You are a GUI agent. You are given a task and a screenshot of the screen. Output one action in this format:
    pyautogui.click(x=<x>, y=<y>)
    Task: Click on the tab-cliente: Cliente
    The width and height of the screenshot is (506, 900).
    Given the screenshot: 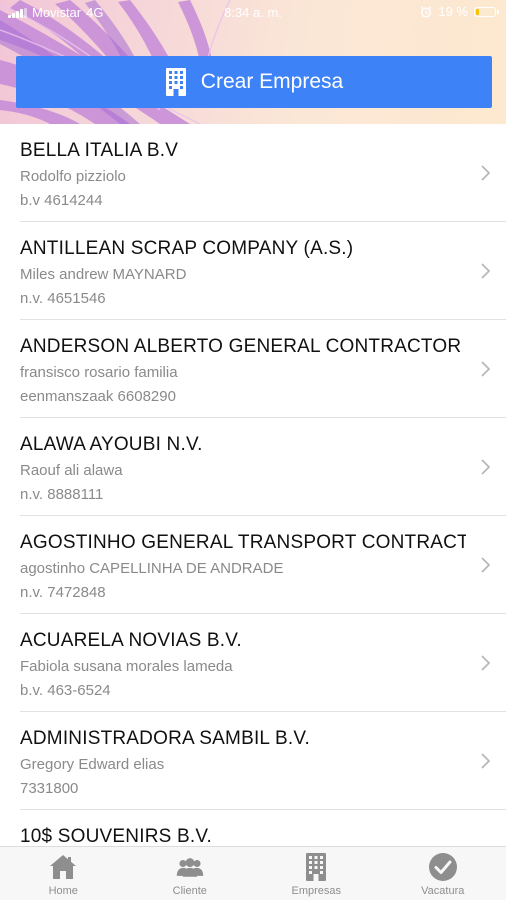 What is the action you would take?
    pyautogui.click(x=190, y=873)
    